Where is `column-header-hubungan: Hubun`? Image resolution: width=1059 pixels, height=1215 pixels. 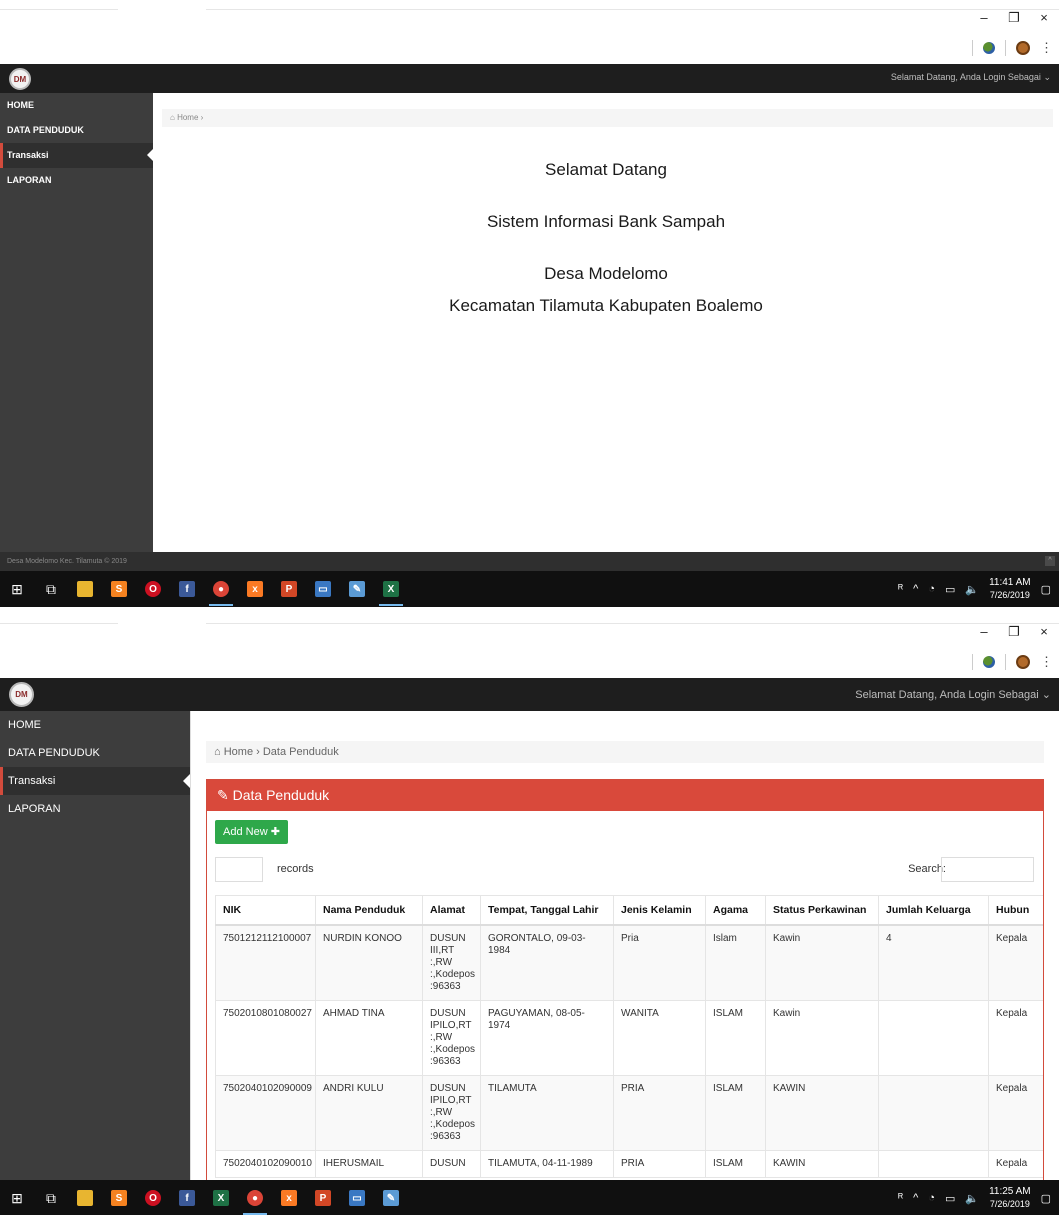 column-header-hubungan: Hubun is located at coordinates (1015, 910).